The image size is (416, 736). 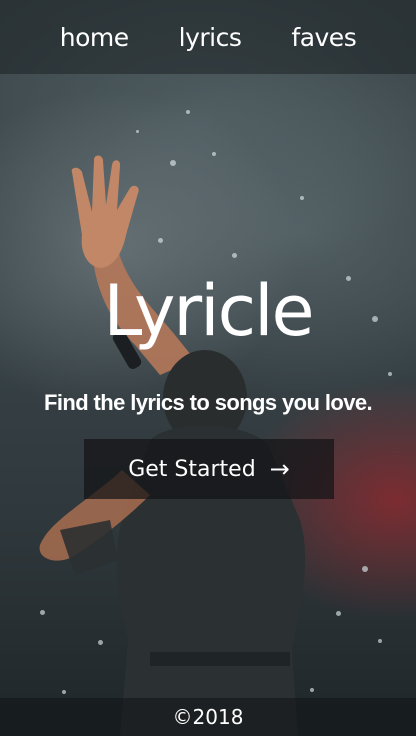 What do you see at coordinates (208, 402) in the screenshot?
I see `hero-tagline: Find the lyrics to songs you love.` at bounding box center [208, 402].